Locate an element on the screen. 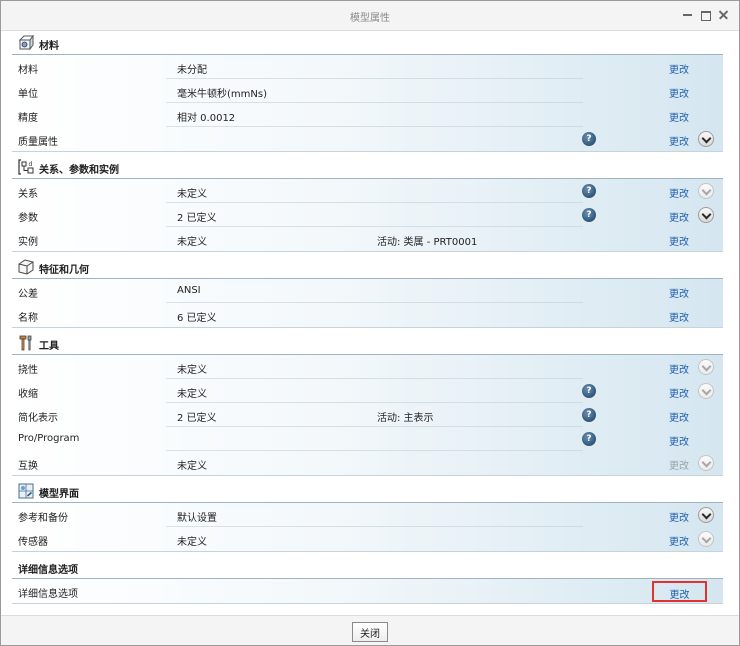  property-row: 实例 未定义 活动: 类属 - PRT0001 更改 is located at coordinates (367, 239).